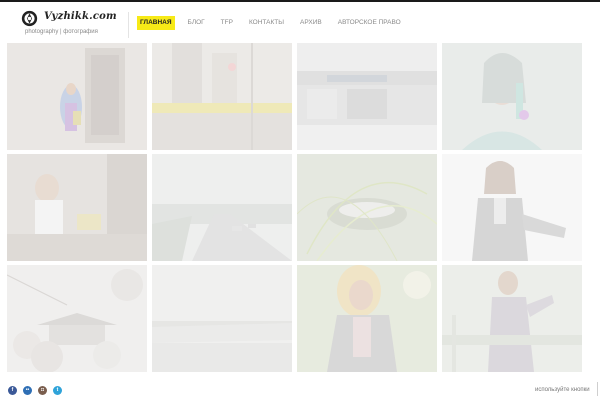 This screenshot has height=400, width=600. What do you see at coordinates (27, 390) in the screenshot?
I see `flickr-icon: ••` at bounding box center [27, 390].